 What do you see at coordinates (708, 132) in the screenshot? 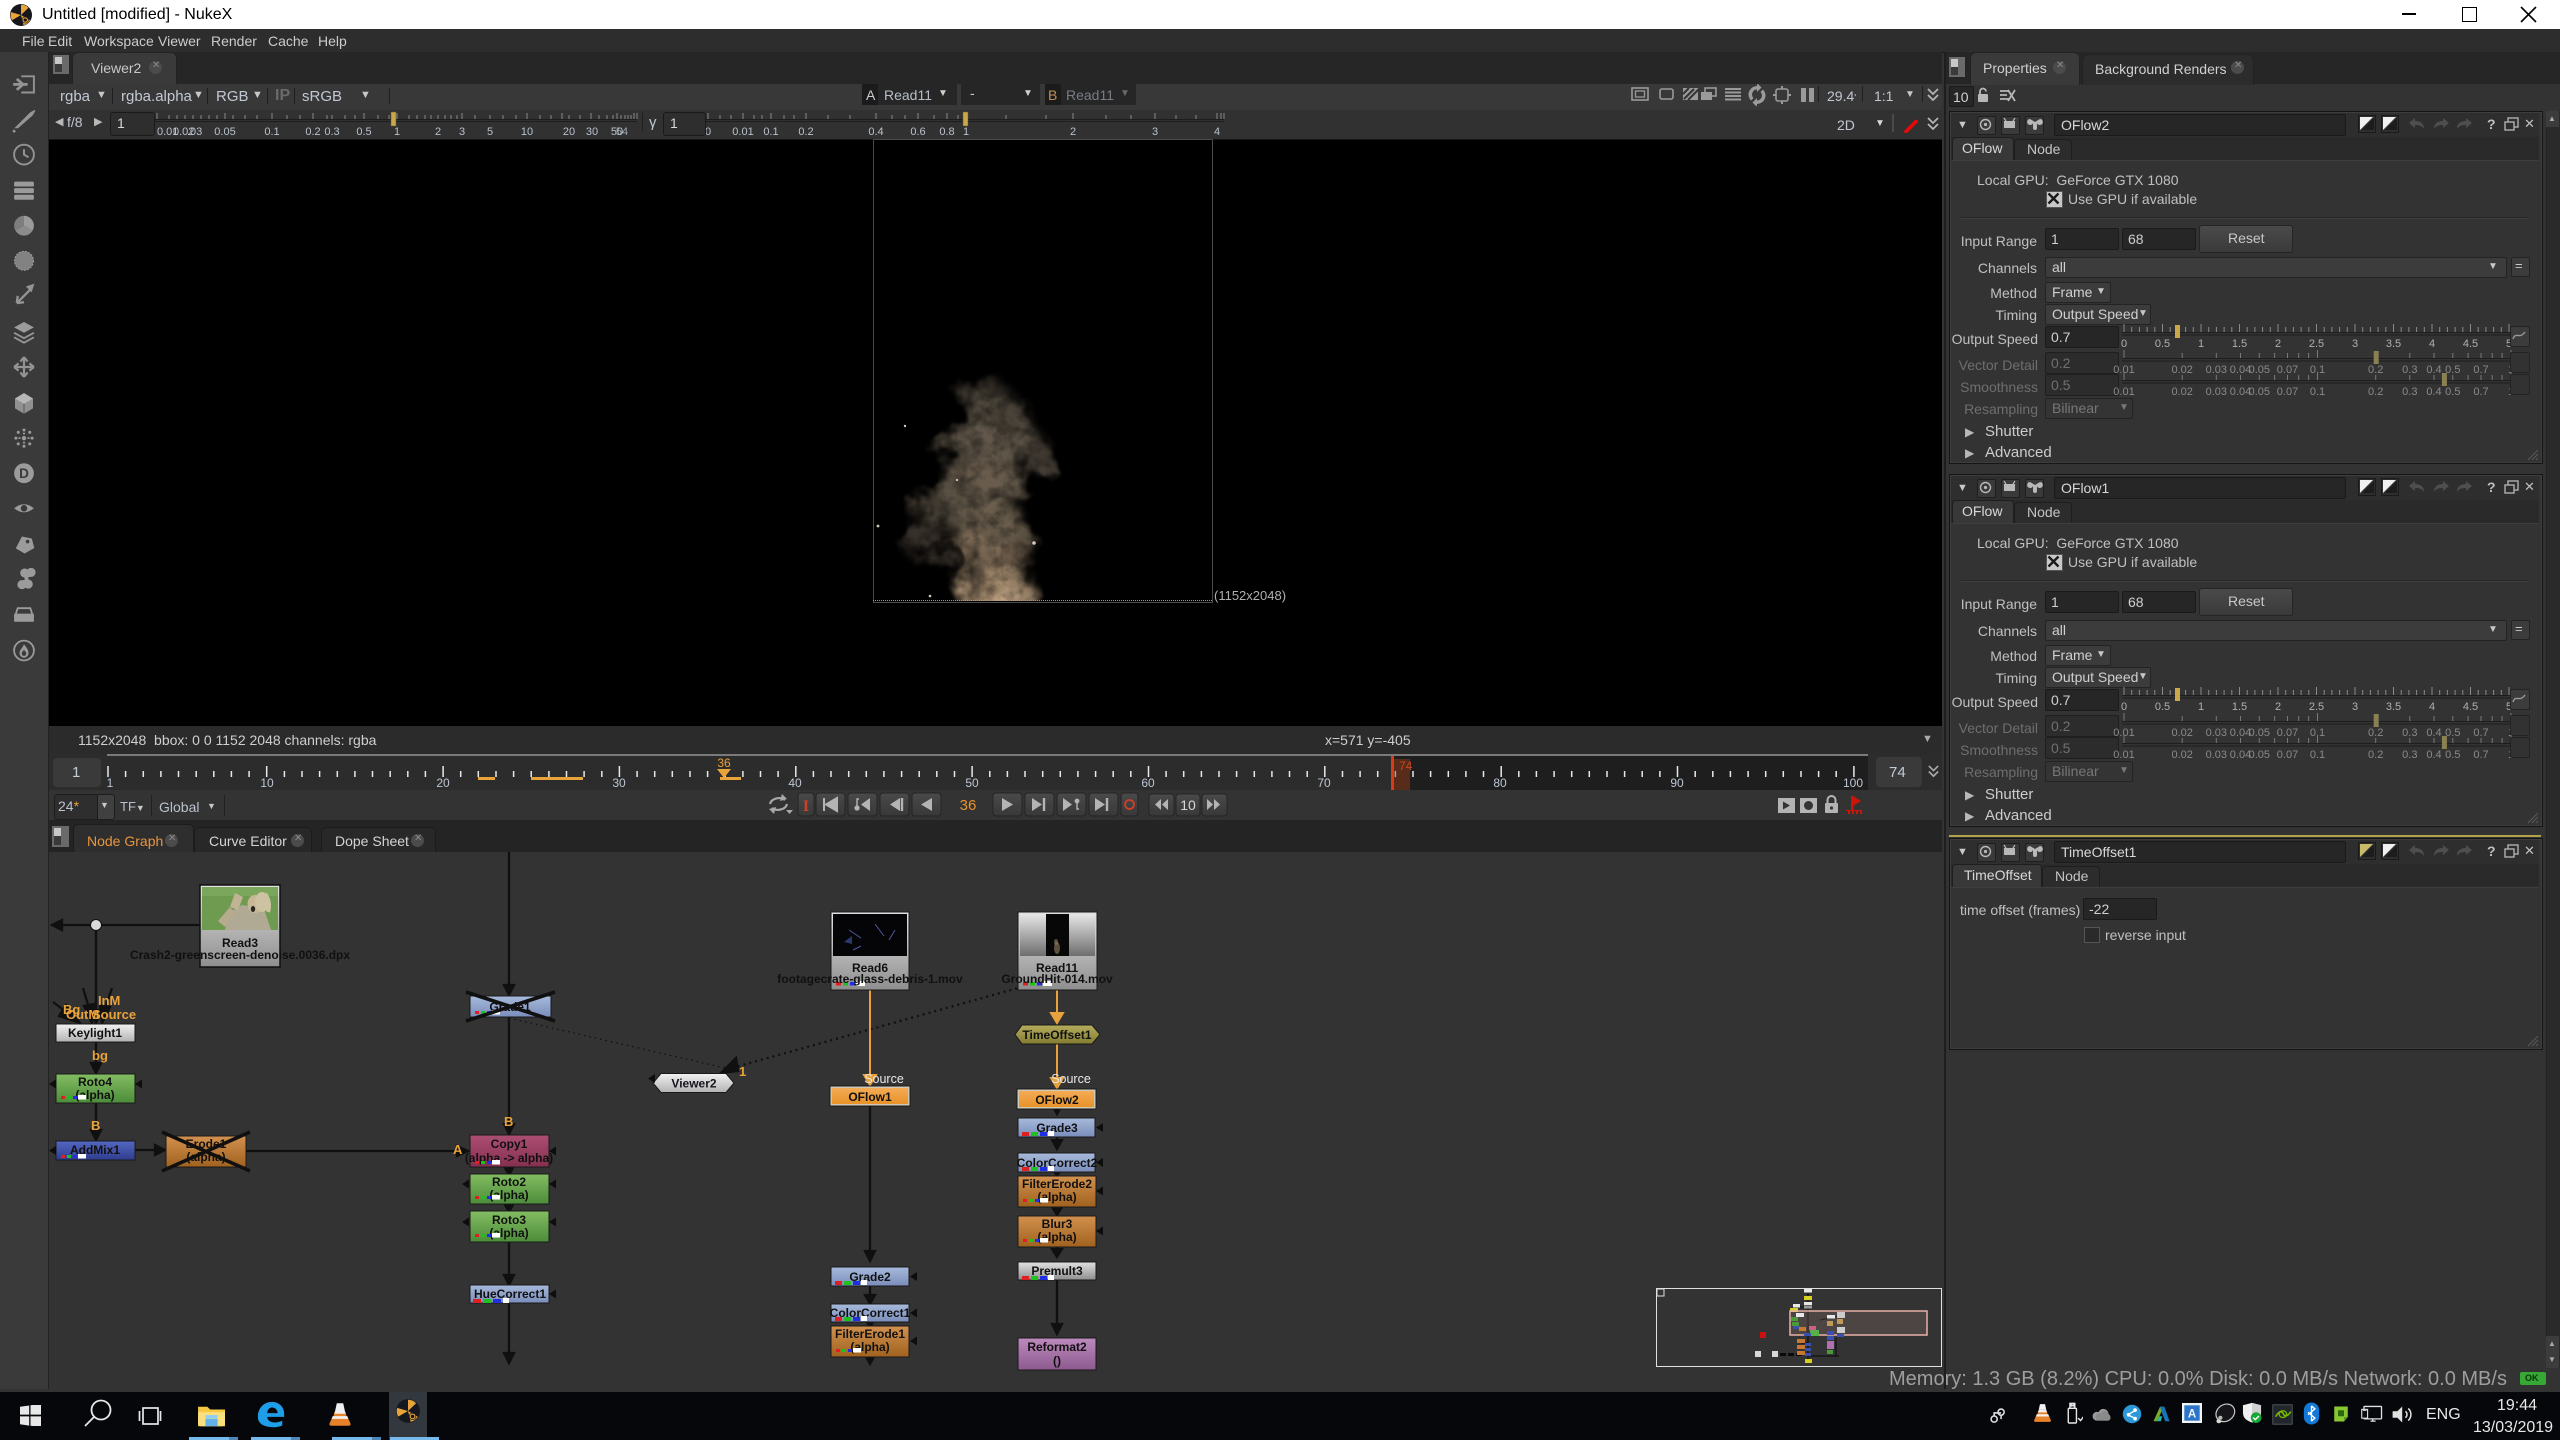
I see `svg-text: 0` at bounding box center [708, 132].